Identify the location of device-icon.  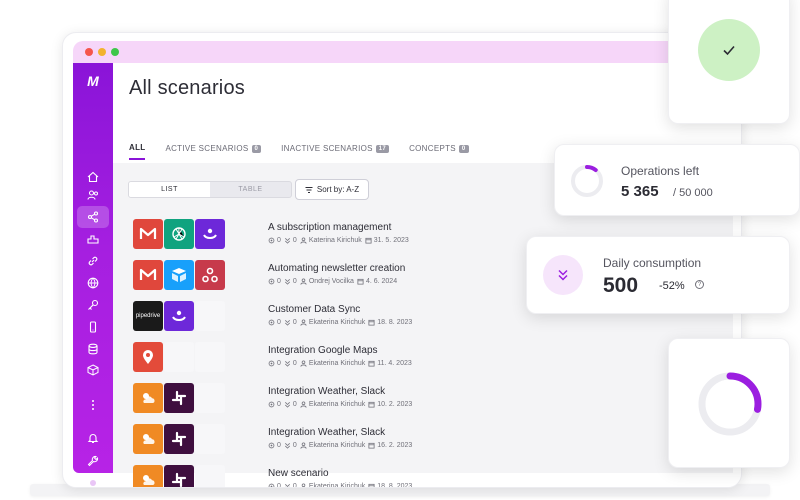
(93, 327).